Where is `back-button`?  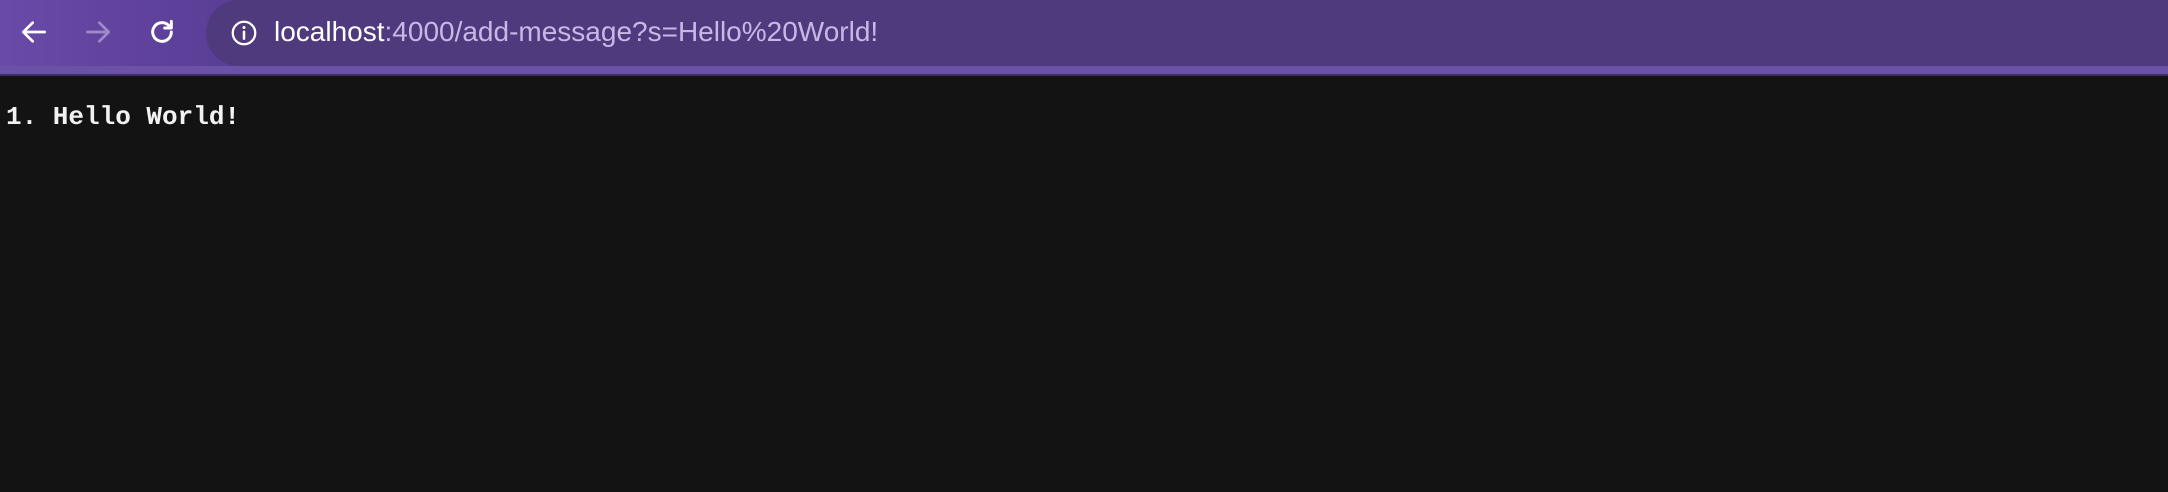 back-button is located at coordinates (34, 32).